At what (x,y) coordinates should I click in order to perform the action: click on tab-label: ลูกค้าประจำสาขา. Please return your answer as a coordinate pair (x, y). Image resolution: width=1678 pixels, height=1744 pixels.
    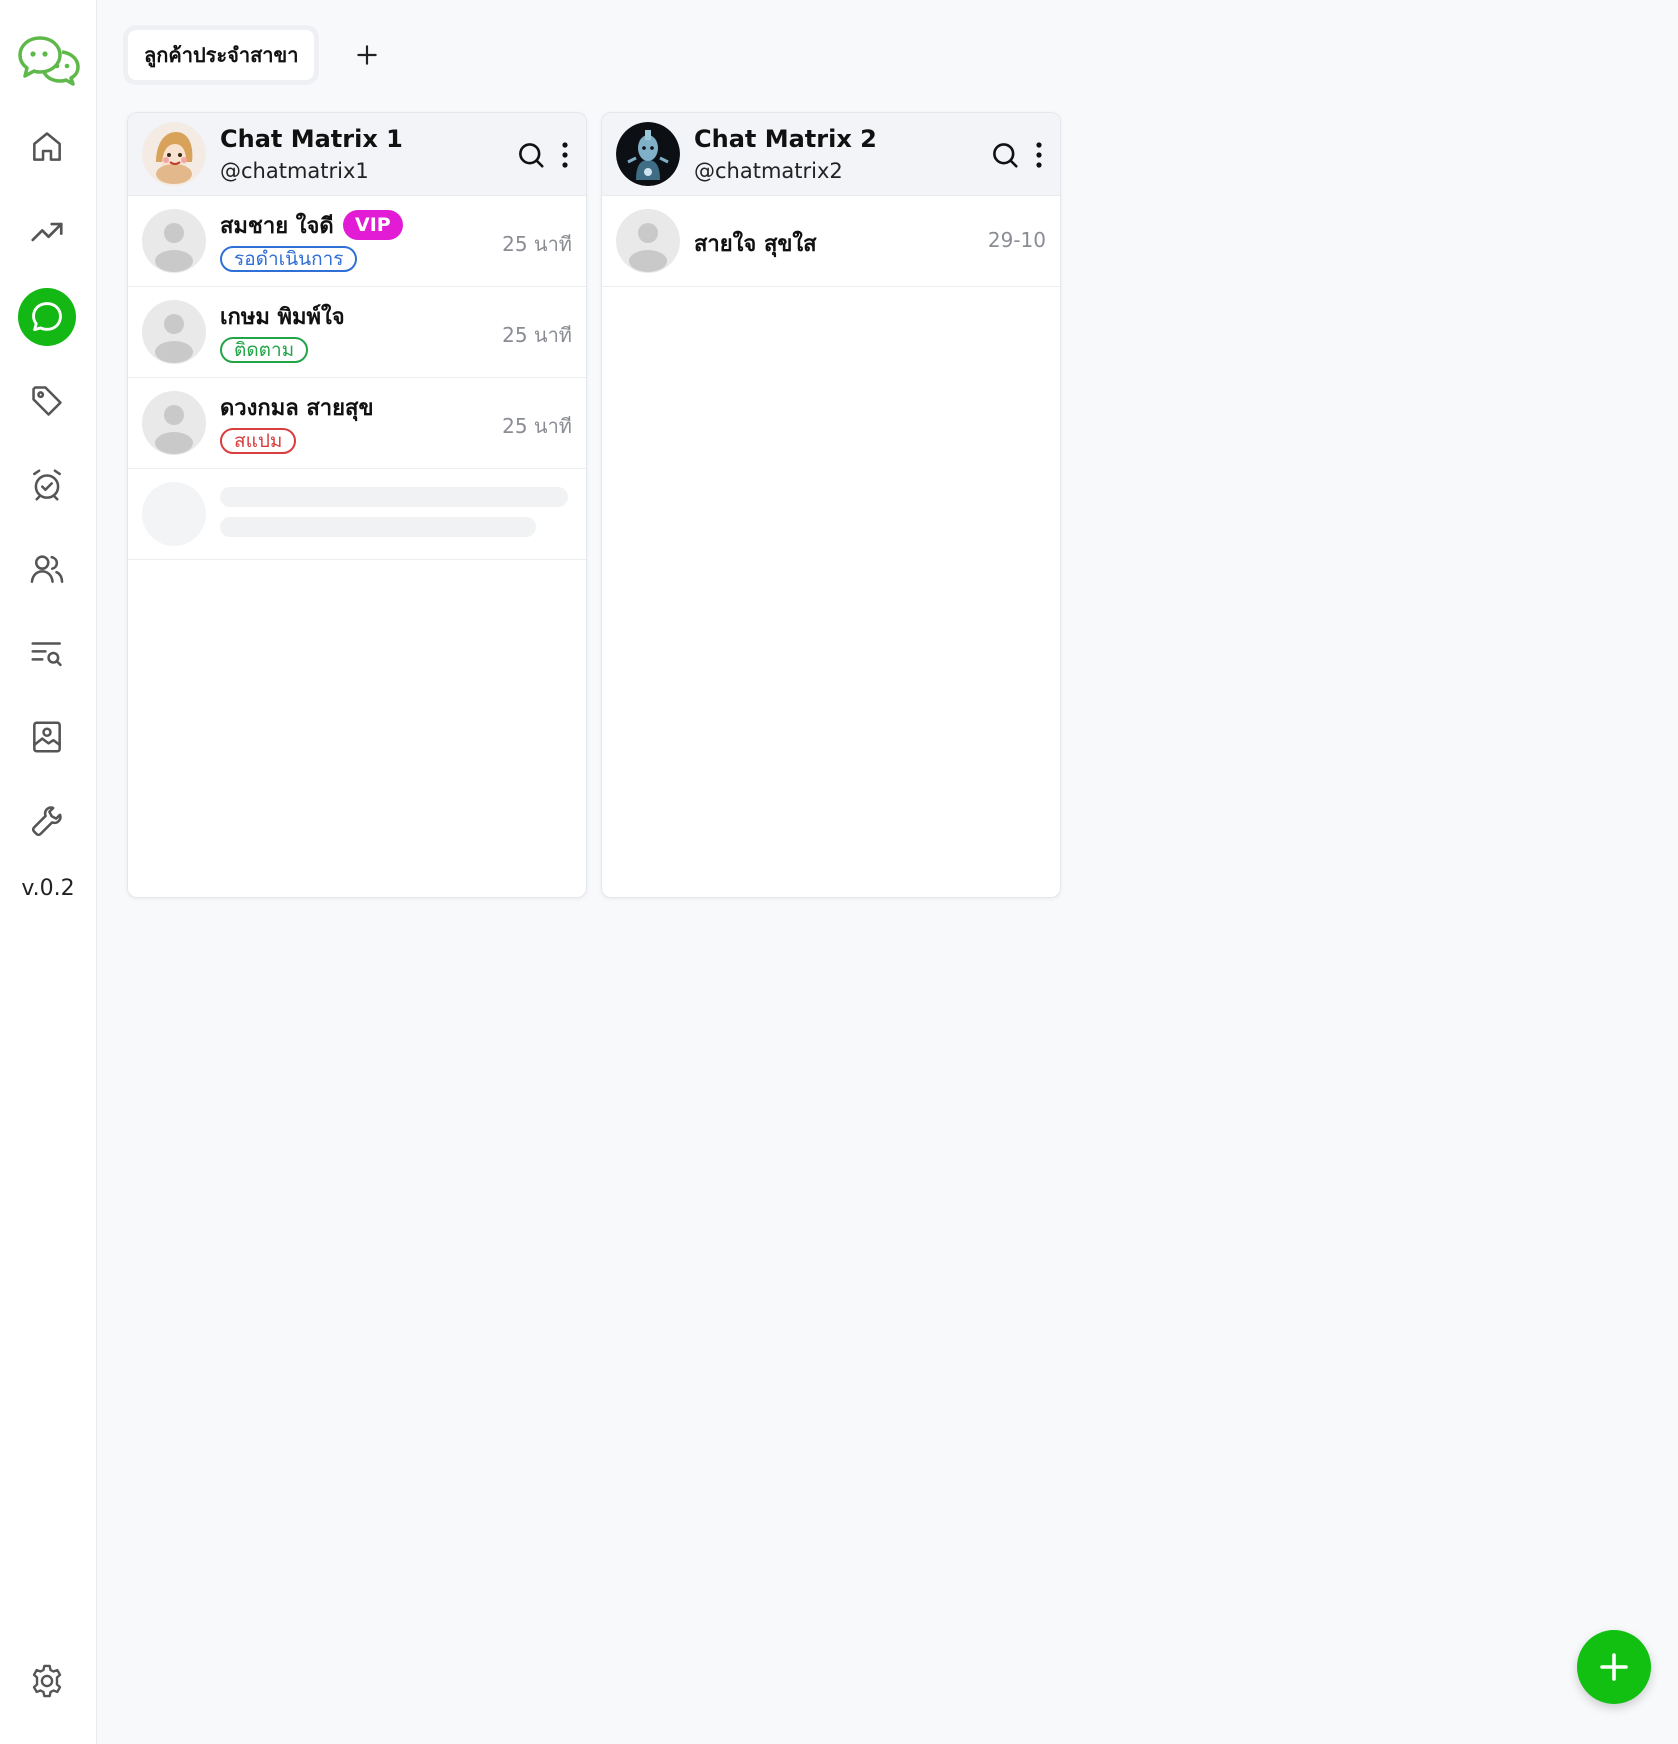
    Looking at the image, I should click on (221, 55).